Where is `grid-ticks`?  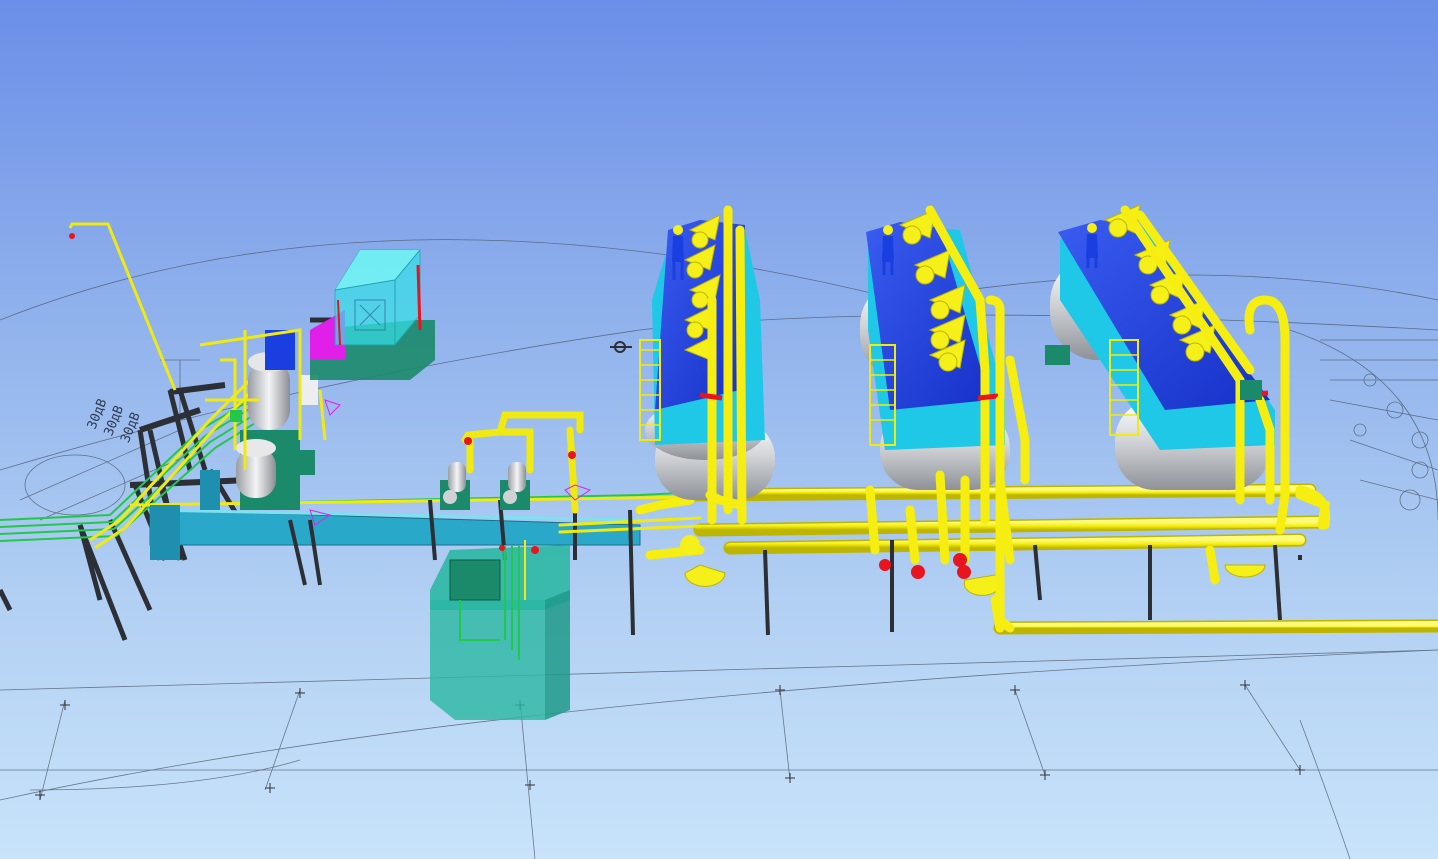 grid-ticks is located at coordinates (670, 740).